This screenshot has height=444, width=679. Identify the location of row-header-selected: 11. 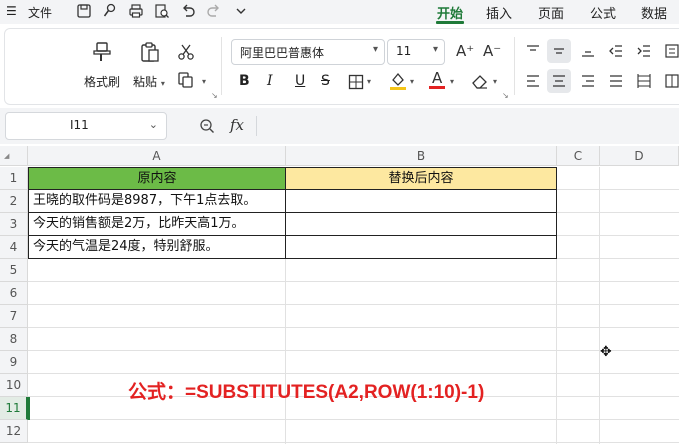
(14, 408).